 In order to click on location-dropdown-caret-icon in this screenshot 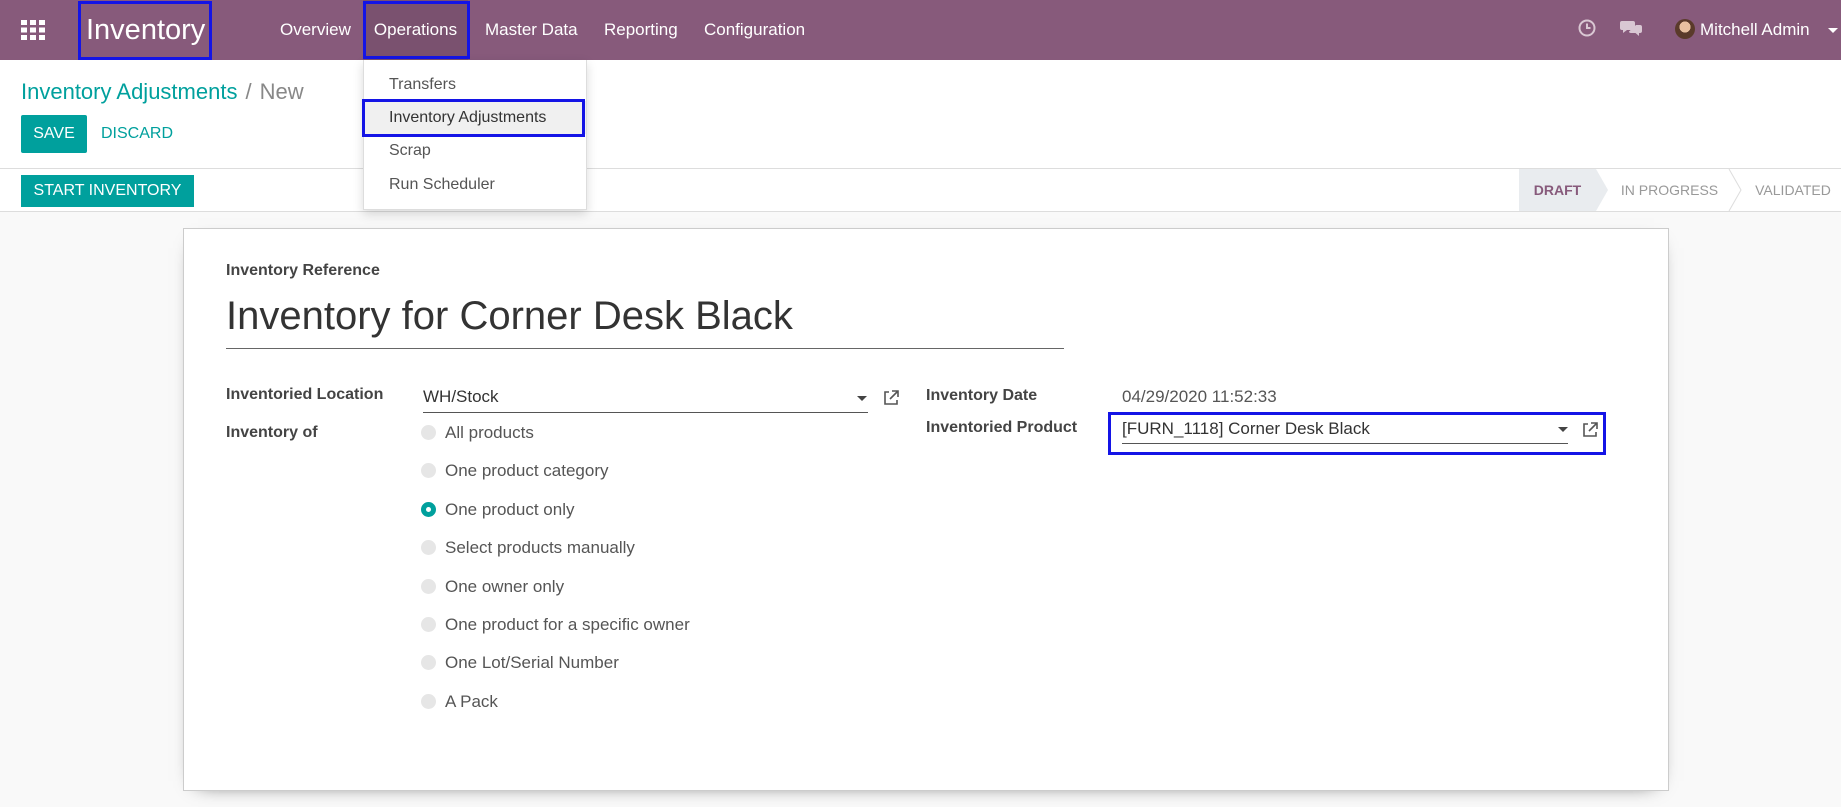, I will do `click(862, 398)`.